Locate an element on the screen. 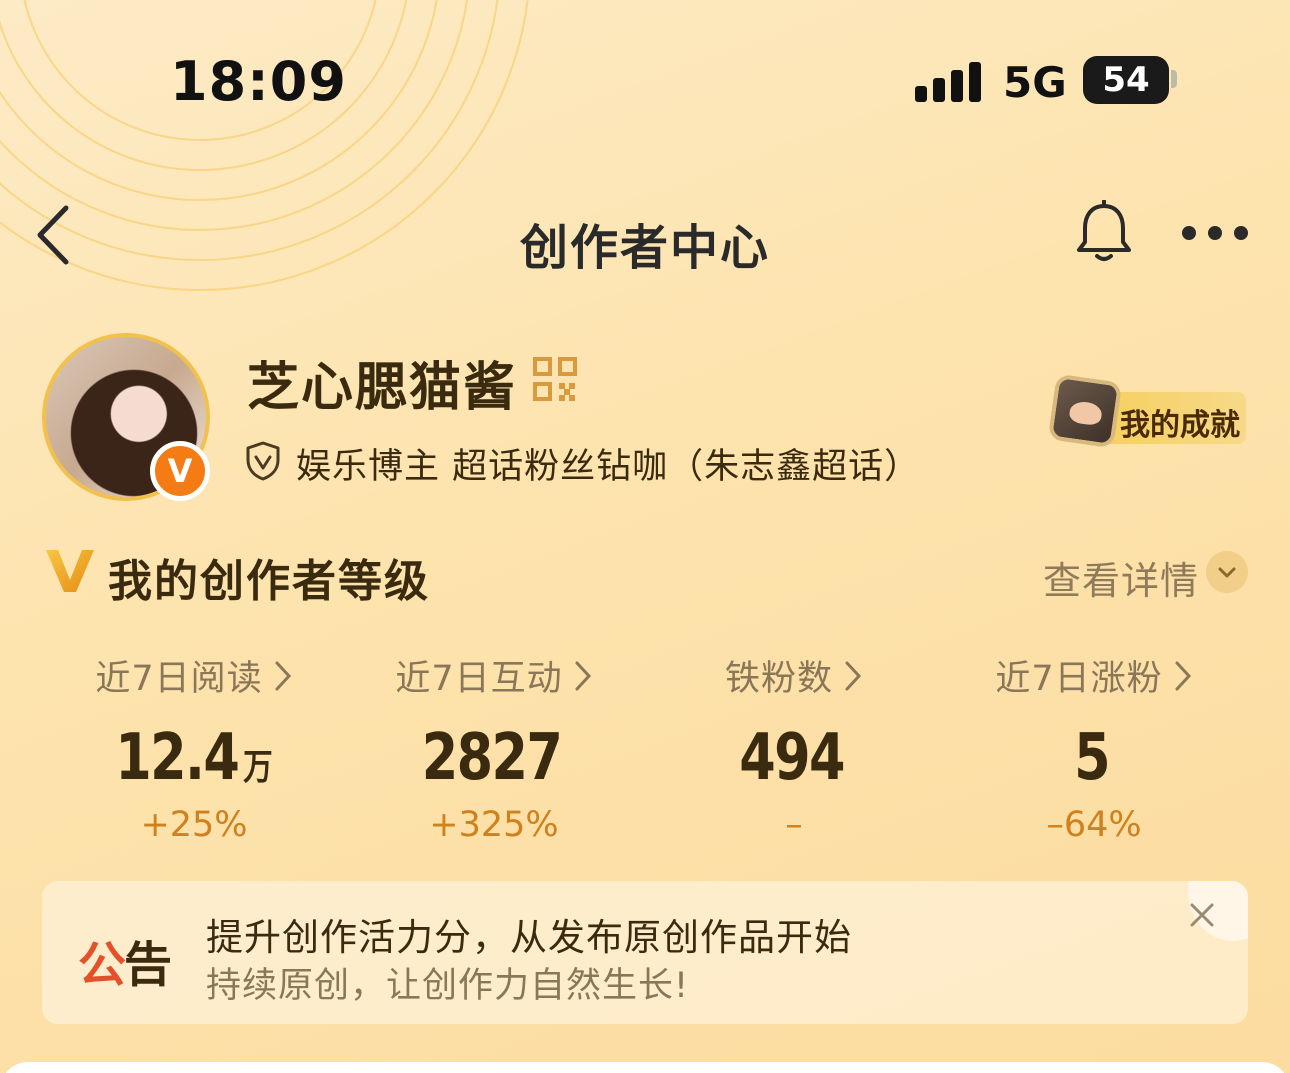 This screenshot has height=1073, width=1290. achievement-label: 我的成就 is located at coordinates (1180, 425).